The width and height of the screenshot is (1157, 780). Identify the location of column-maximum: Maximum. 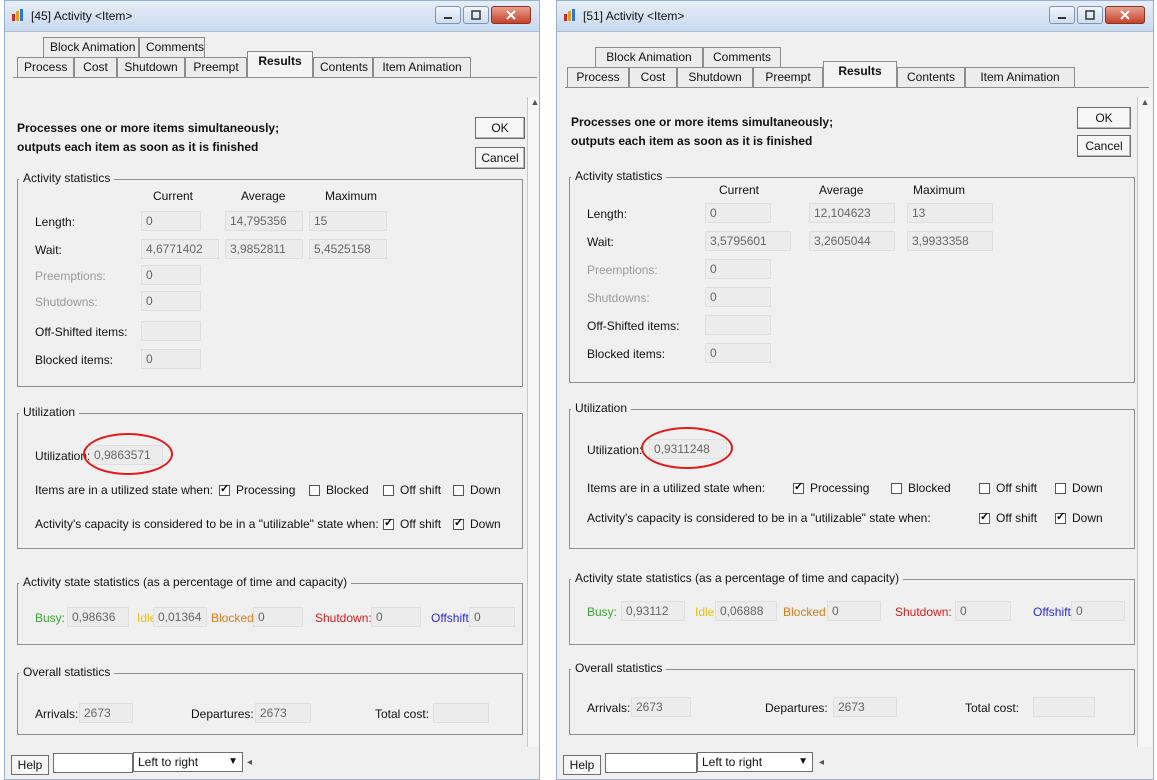
(939, 190).